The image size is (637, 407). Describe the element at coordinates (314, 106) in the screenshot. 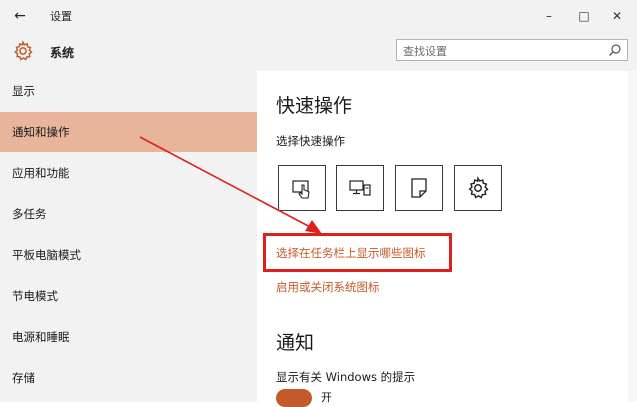

I see `quick-actions-title: 快速操作` at that location.